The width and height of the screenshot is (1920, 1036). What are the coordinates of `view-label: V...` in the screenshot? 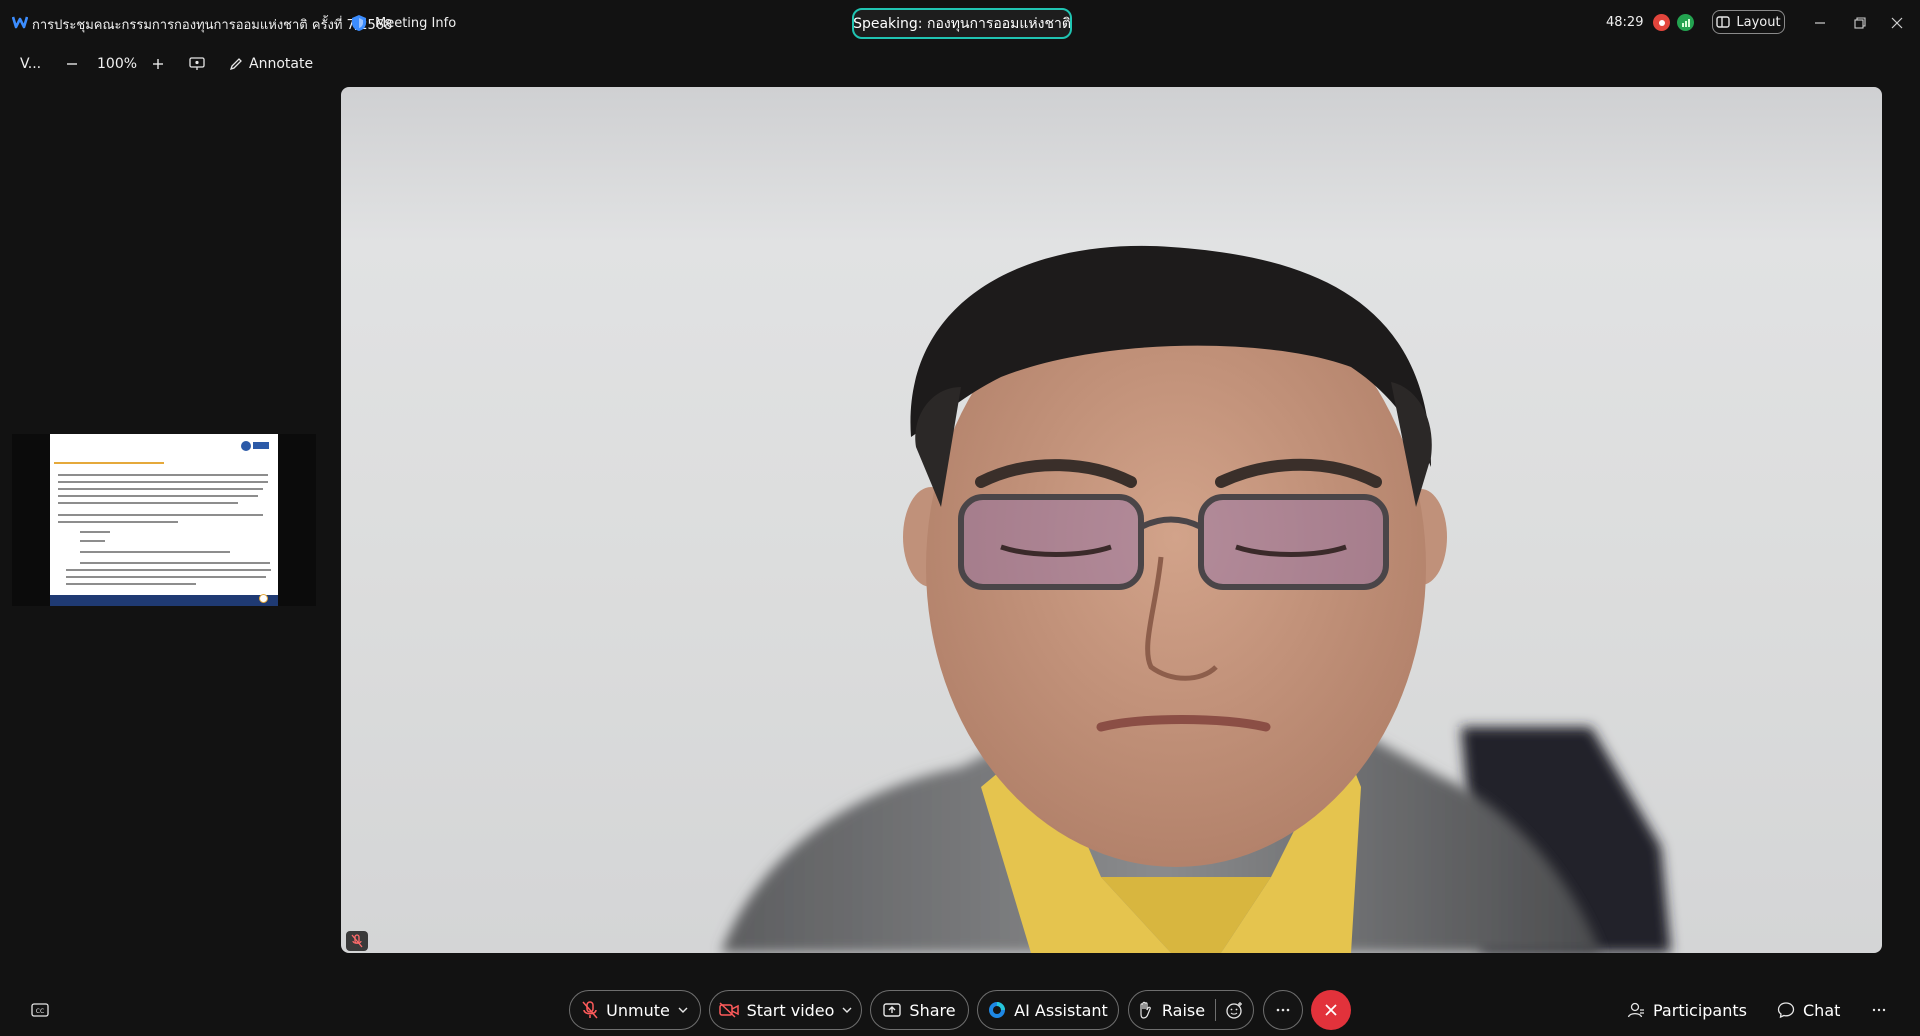 It's located at (31, 64).